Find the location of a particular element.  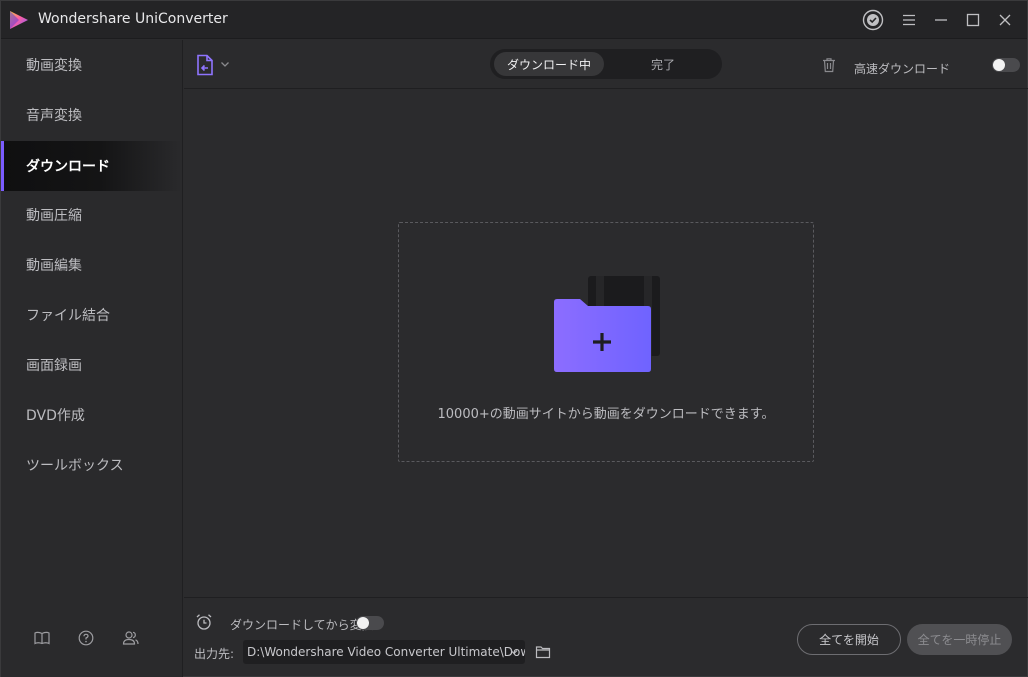

sidebar-item-label: 音声変換 is located at coordinates (54, 116).